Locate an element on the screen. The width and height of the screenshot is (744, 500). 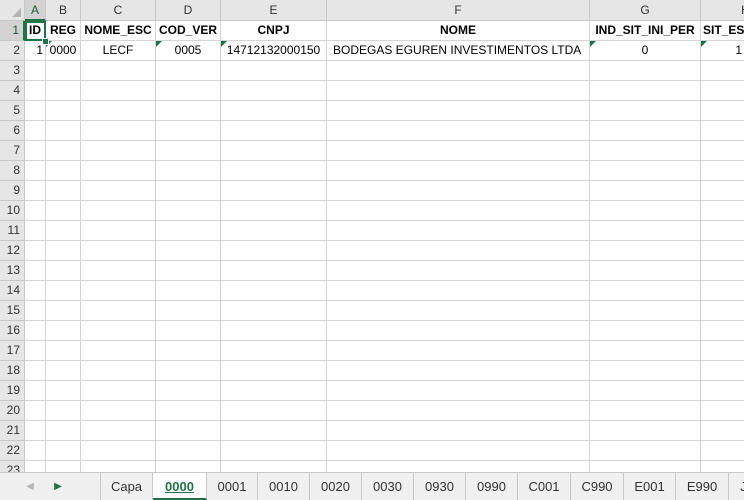
column-header-d: D is located at coordinates (188, 10).